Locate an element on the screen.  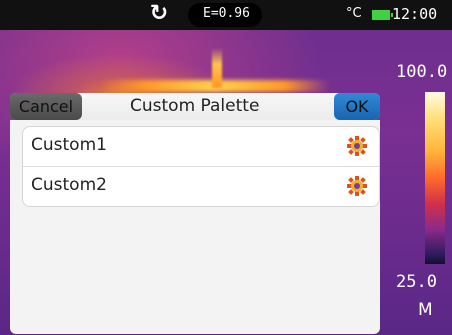
clock: 12:00 is located at coordinates (415, 14).